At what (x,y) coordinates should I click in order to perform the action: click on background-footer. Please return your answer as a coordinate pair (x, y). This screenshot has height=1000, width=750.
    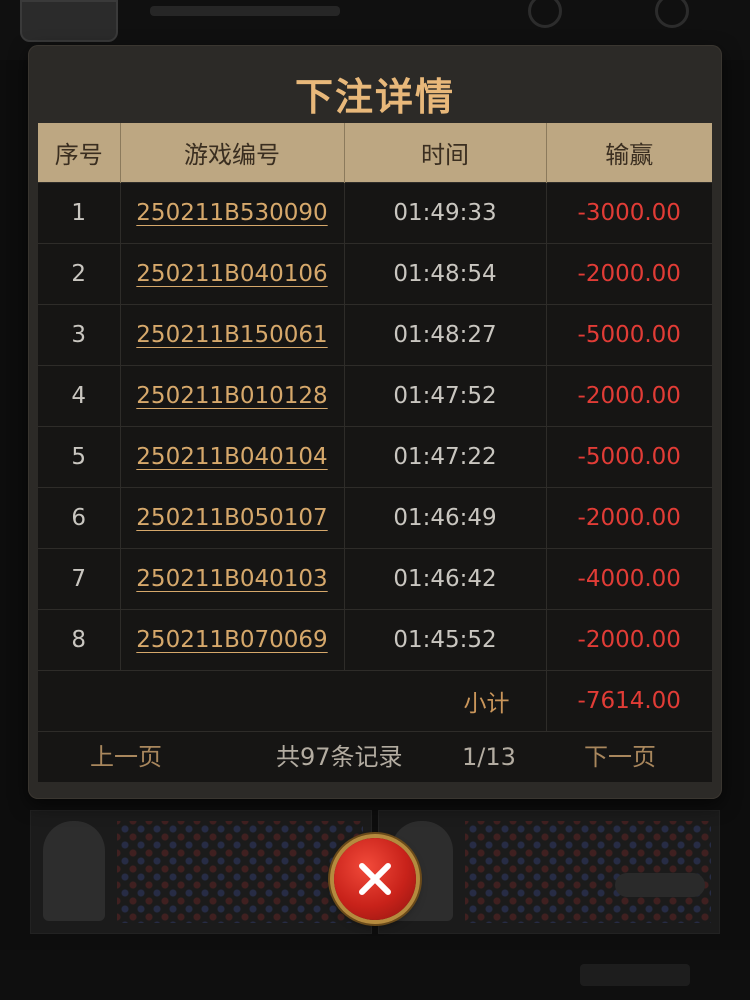
    Looking at the image, I should click on (375, 975).